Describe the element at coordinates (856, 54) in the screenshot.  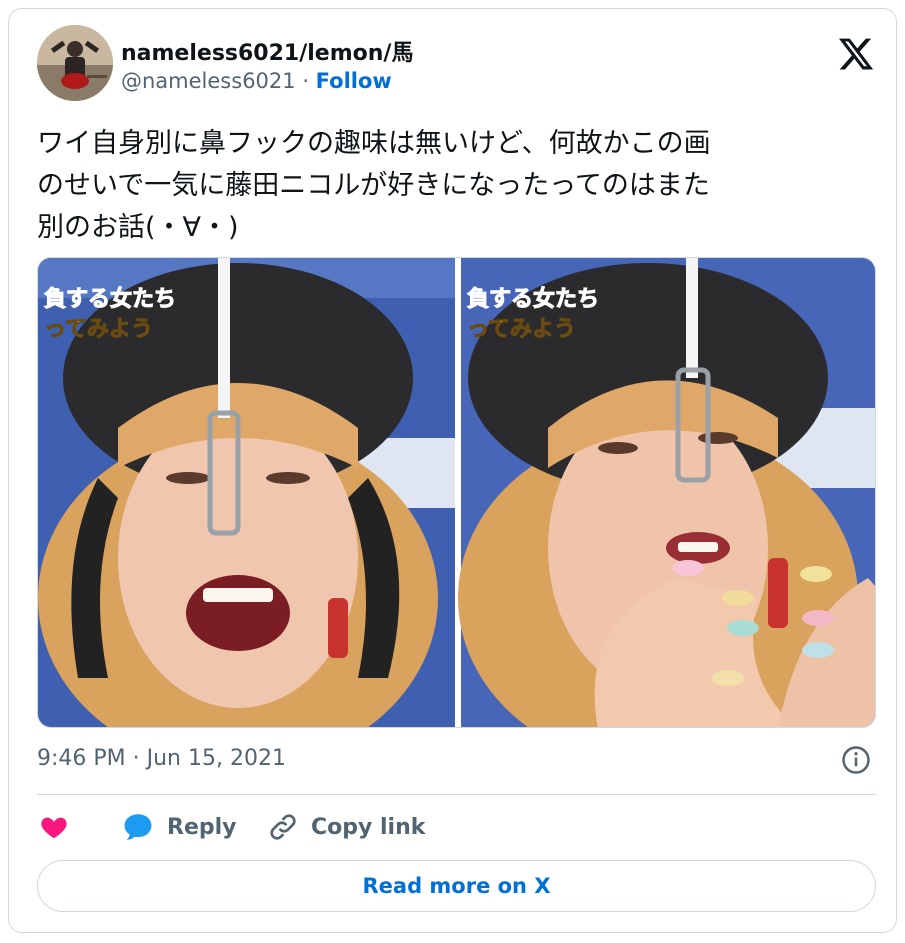
I see `x-logo-icon` at that location.